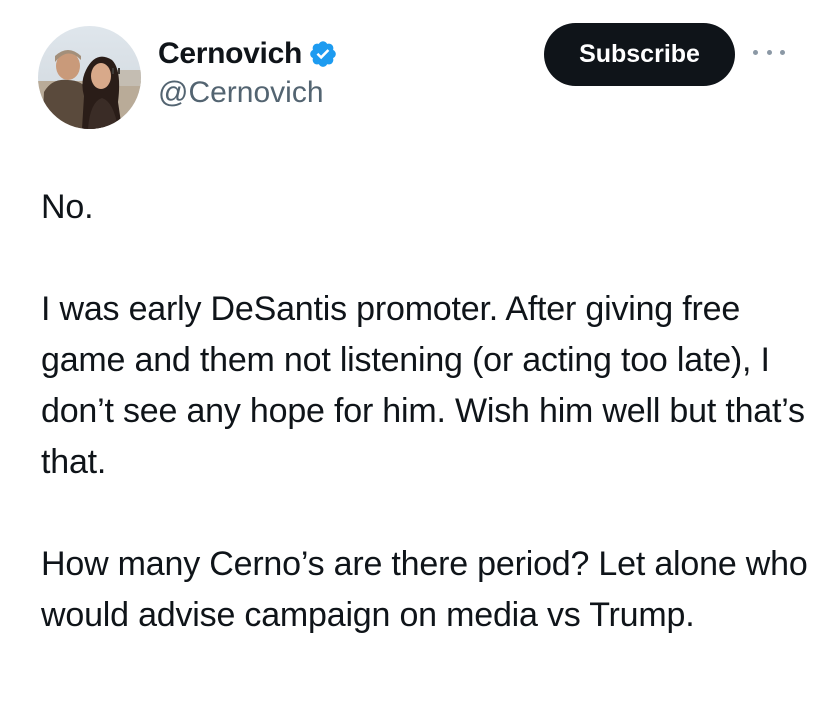 This screenshot has width=828, height=709. I want to click on avatar-photo, so click(89, 77).